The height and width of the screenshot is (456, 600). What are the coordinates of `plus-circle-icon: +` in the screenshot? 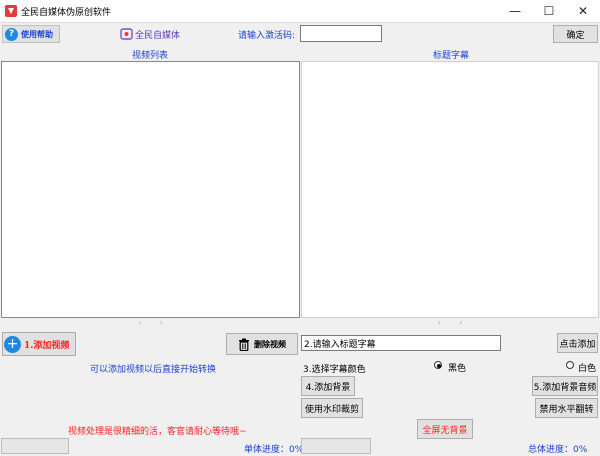 It's located at (12, 344).